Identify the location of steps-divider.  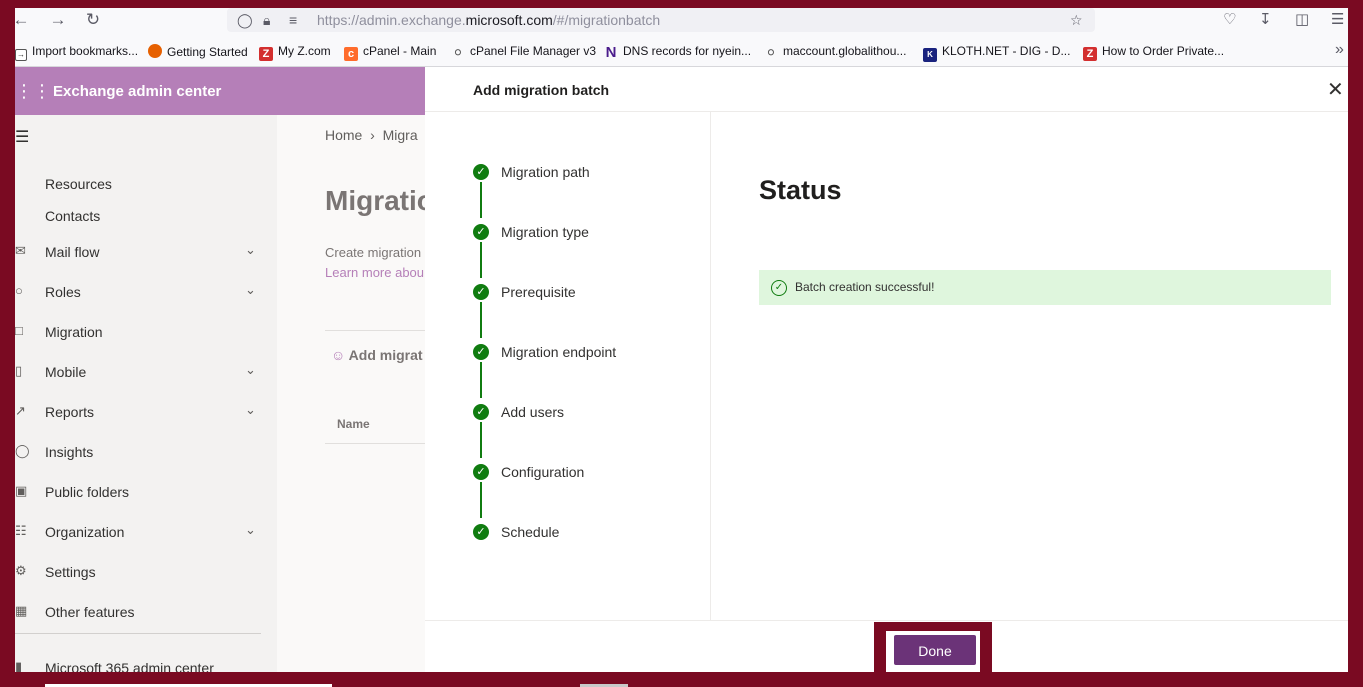
(710, 366).